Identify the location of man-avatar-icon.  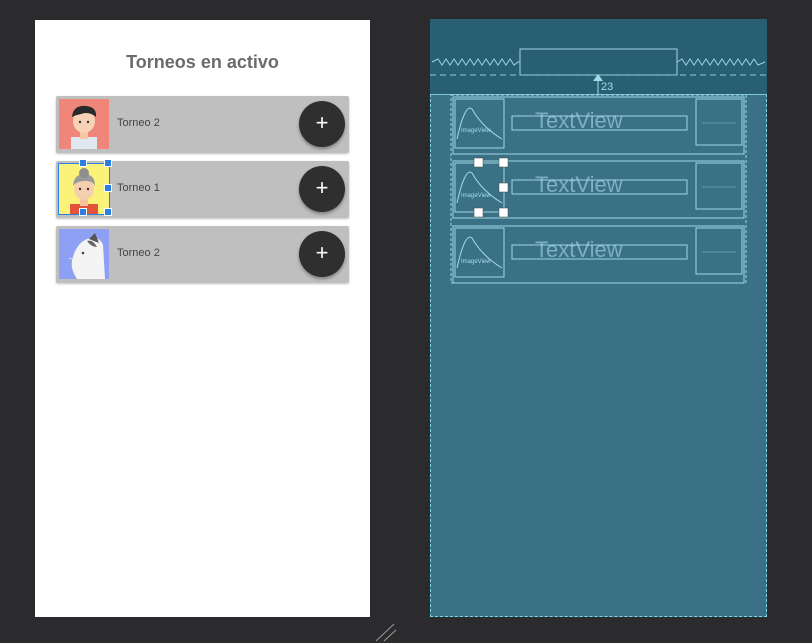
(84, 124).